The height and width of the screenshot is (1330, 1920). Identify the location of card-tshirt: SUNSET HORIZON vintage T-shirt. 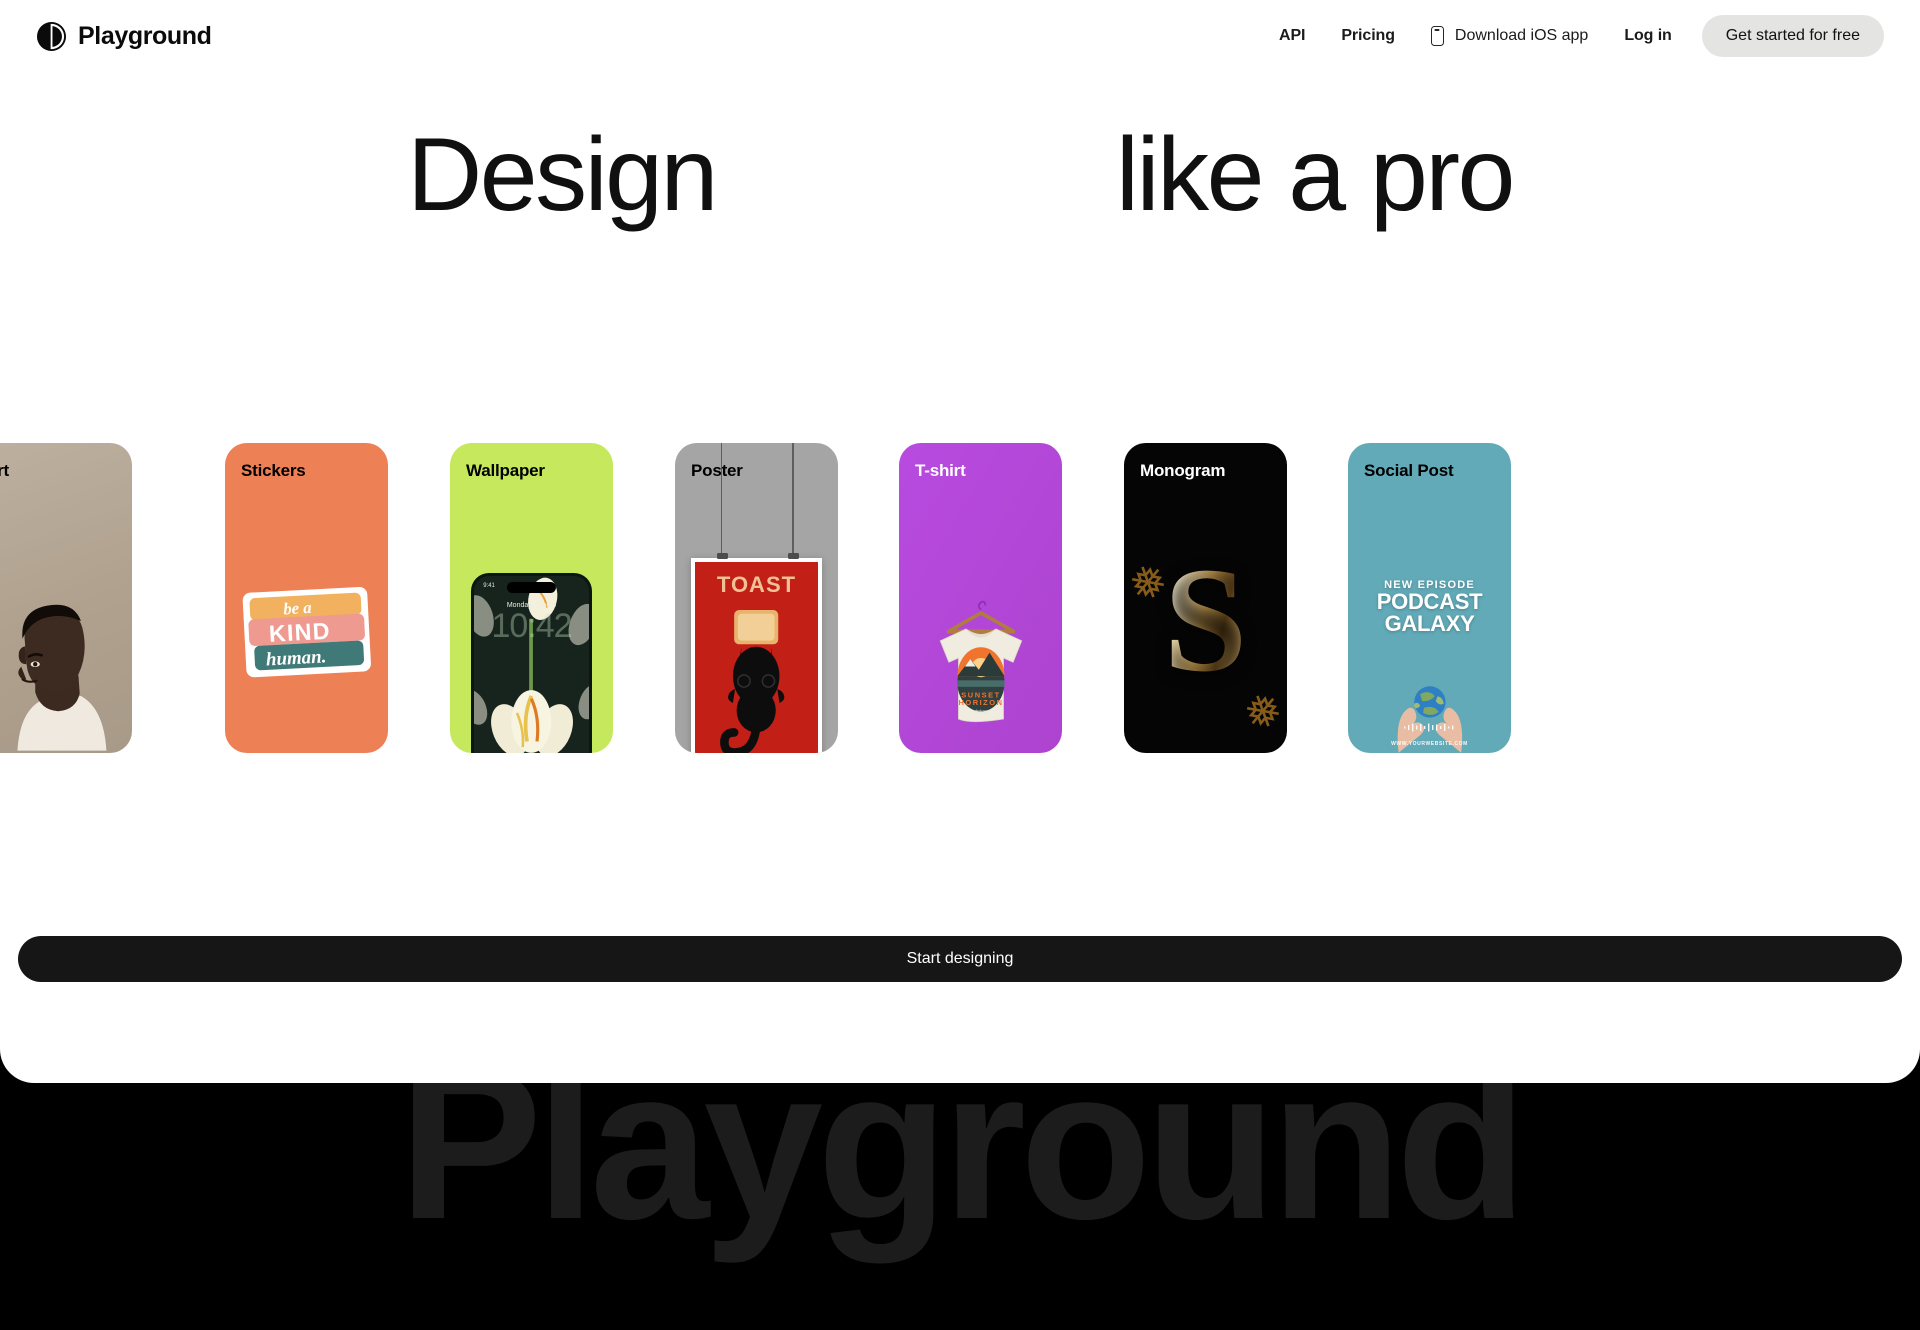
(980, 598).